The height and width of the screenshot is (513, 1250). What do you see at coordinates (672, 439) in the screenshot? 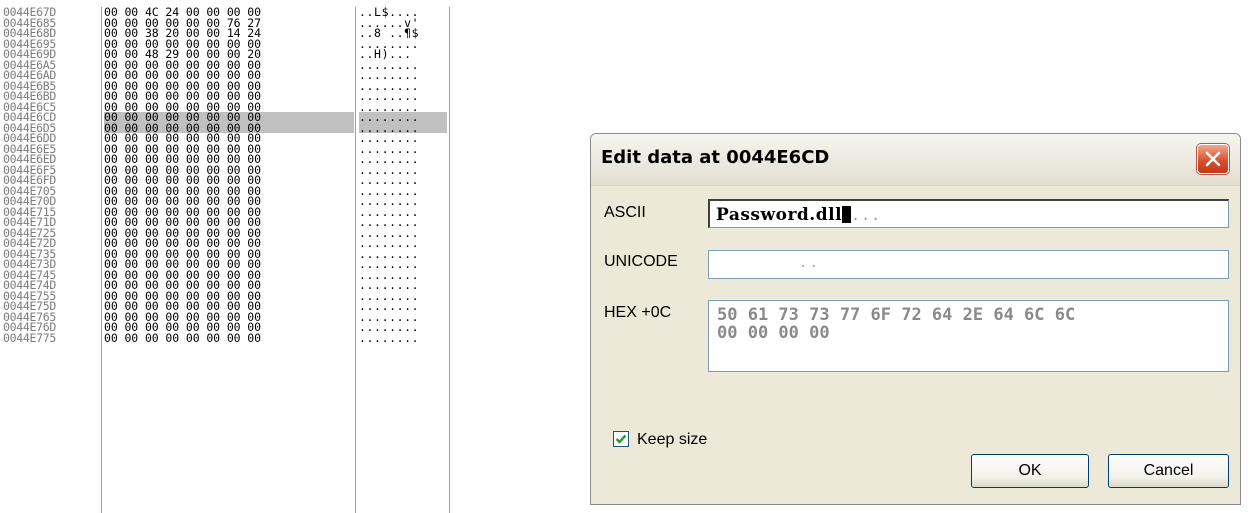
I see `keep-size-label: Keep size` at bounding box center [672, 439].